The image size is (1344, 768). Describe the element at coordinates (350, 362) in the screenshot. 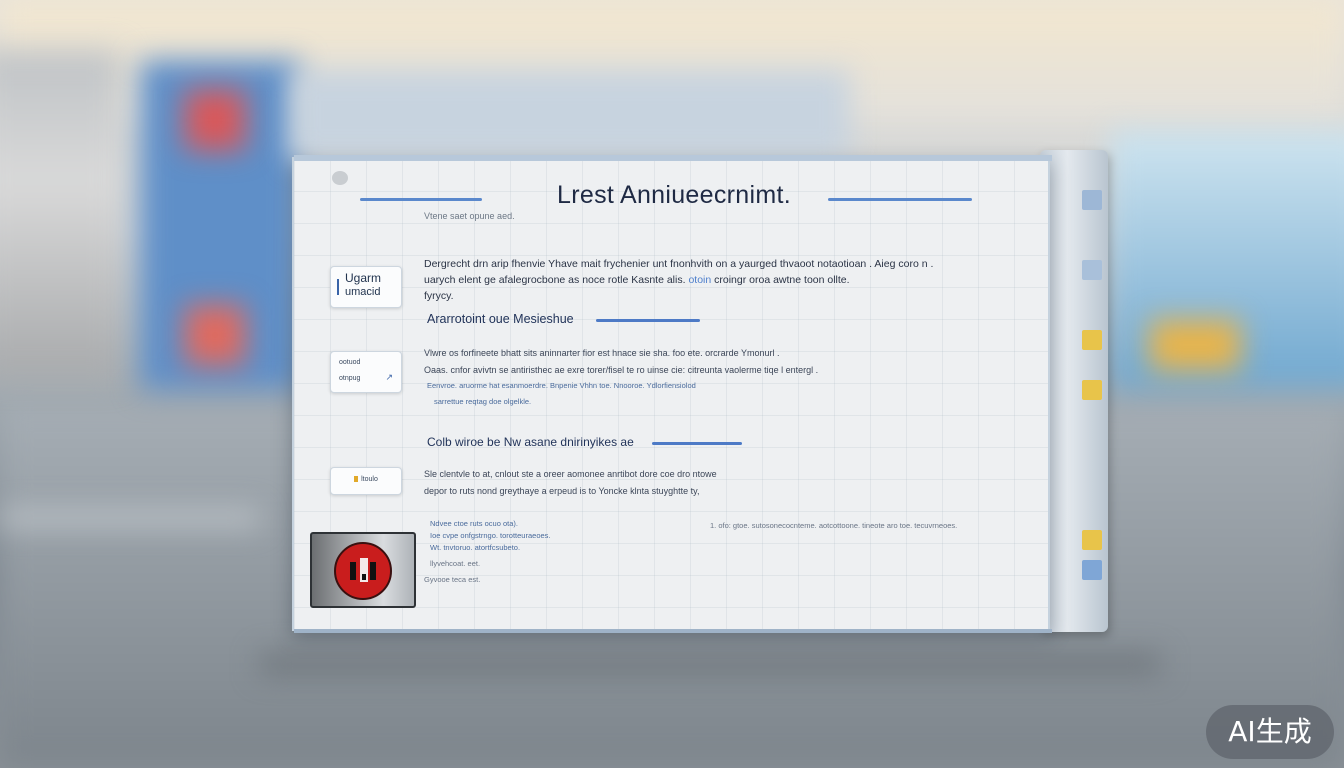

I see `side-button-secondary-label: ootuod` at that location.